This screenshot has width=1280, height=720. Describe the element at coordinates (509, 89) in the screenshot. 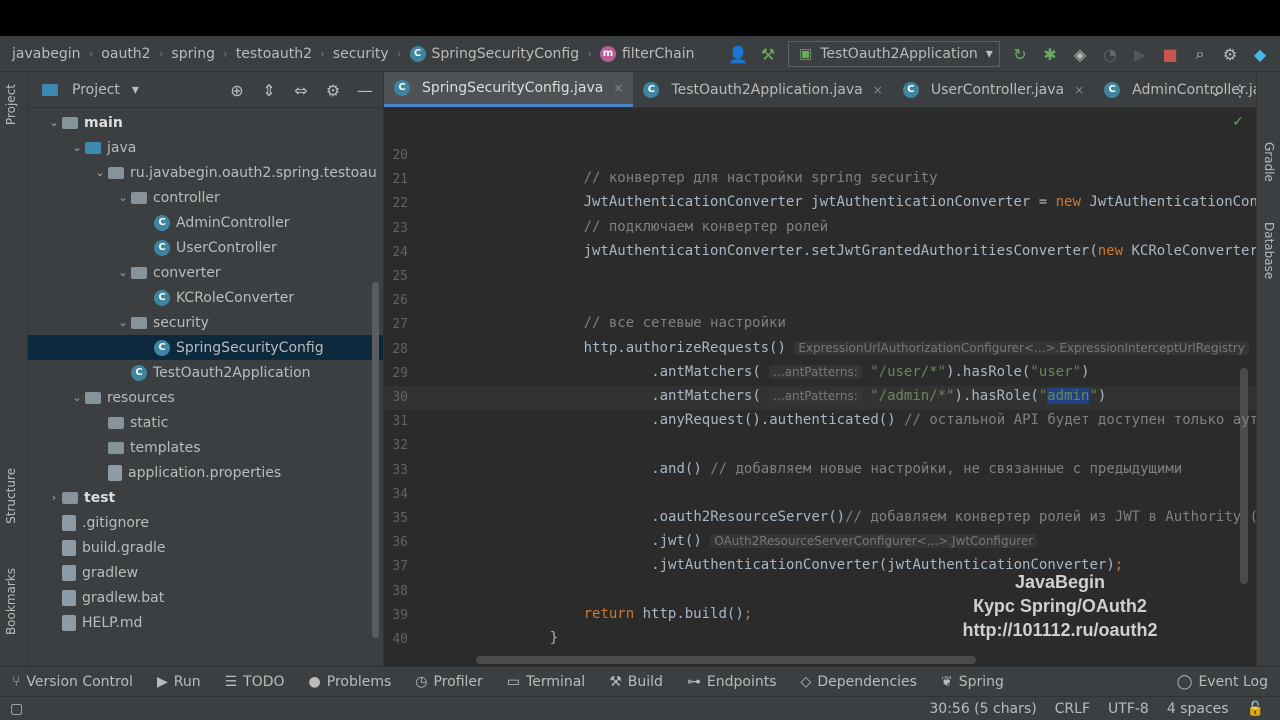

I see `editor-tab: C SpringSecurityConfig.java ×` at that location.